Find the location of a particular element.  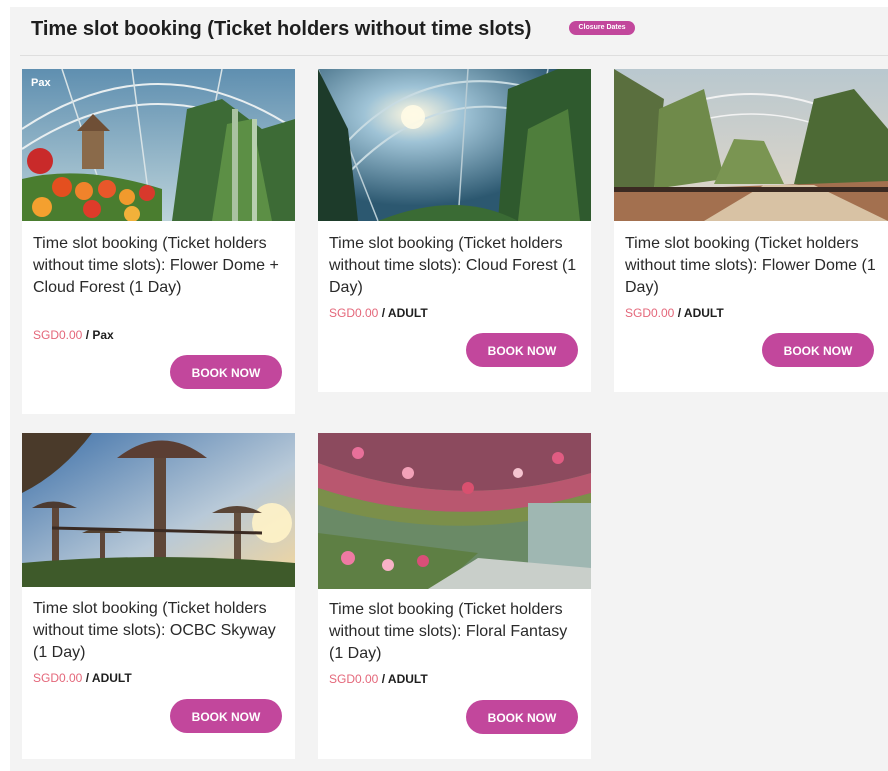

price-line: SGD0.00 / Pax is located at coordinates (73, 335).